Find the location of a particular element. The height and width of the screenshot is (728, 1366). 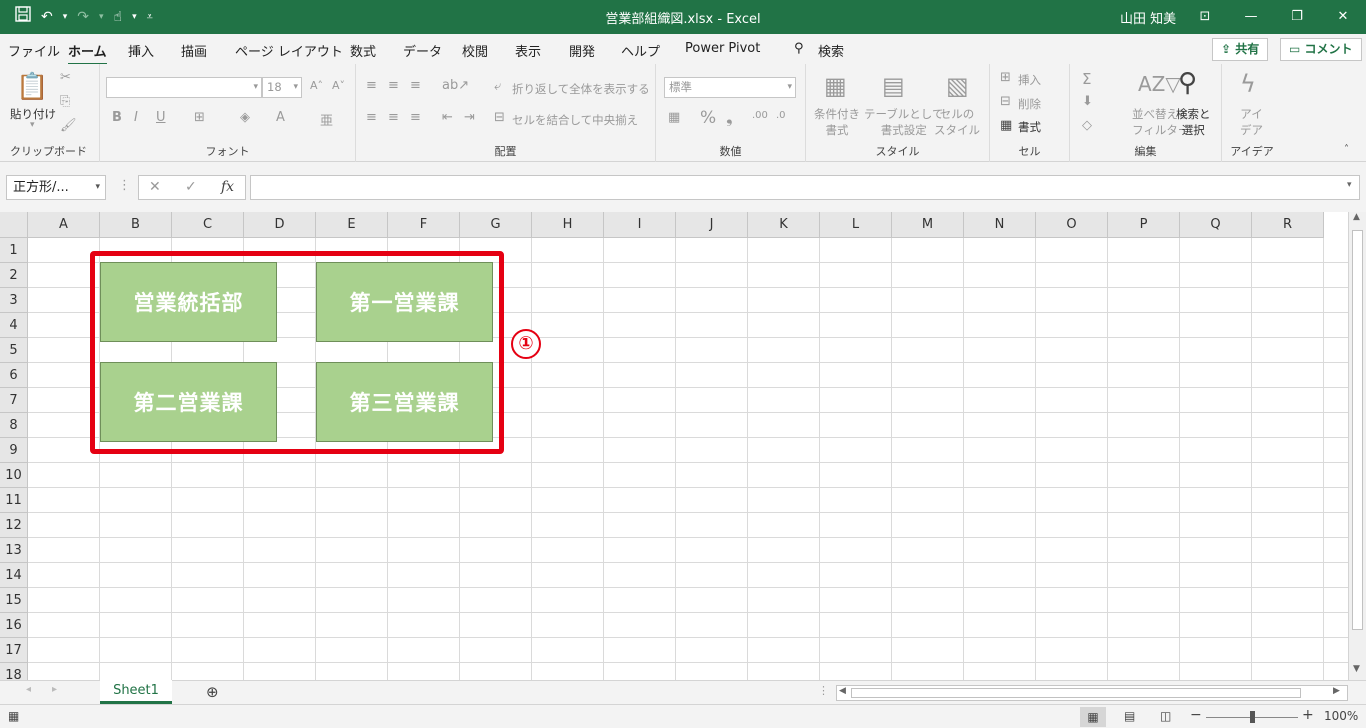

vertical-scrollbar: ▲ ▼ is located at coordinates (1357, 446).